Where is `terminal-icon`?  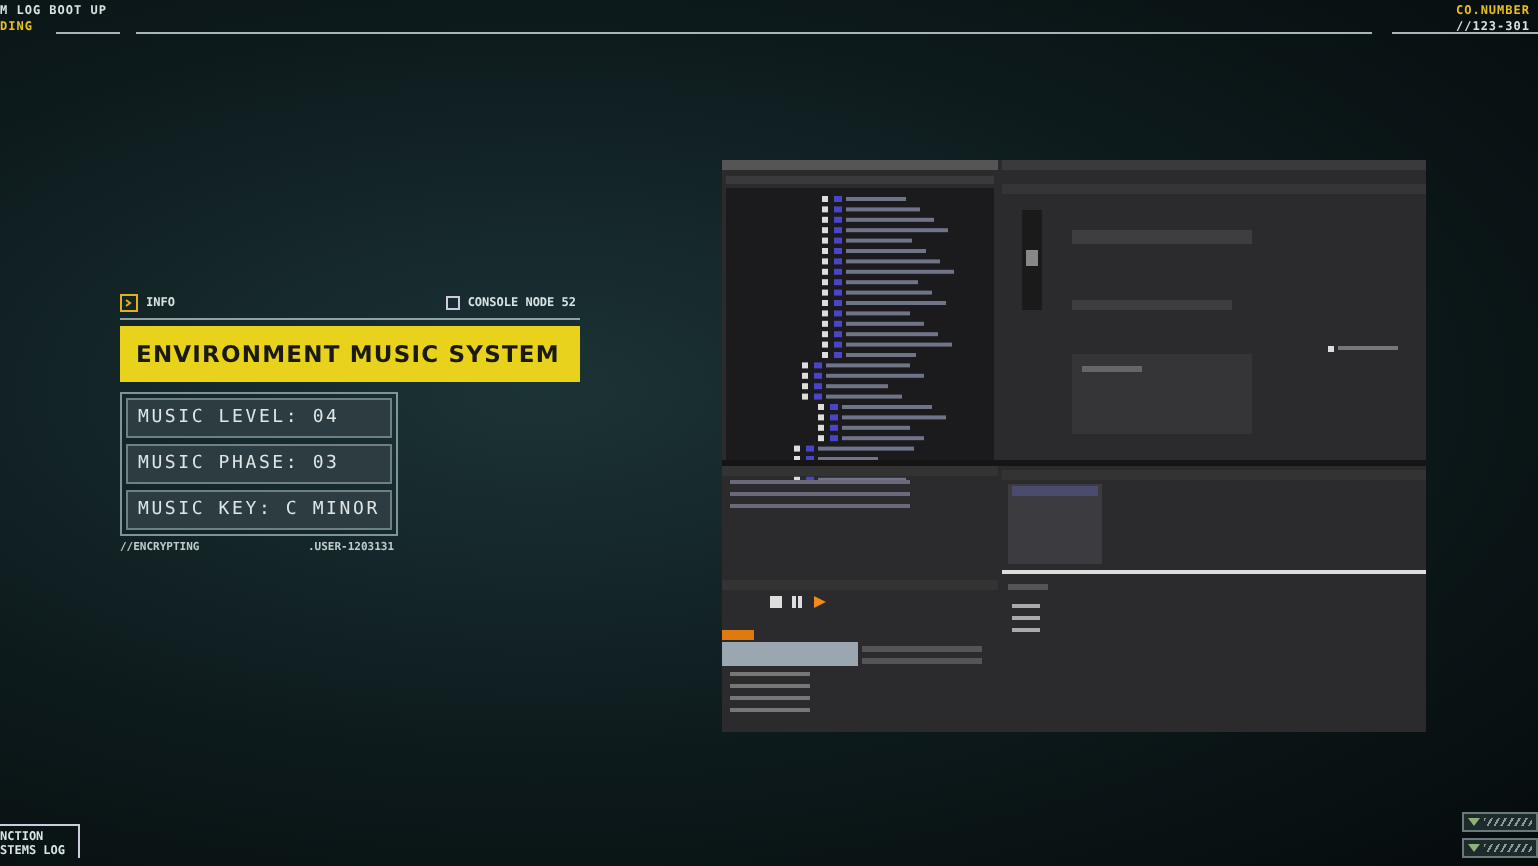
terminal-icon is located at coordinates (129, 303).